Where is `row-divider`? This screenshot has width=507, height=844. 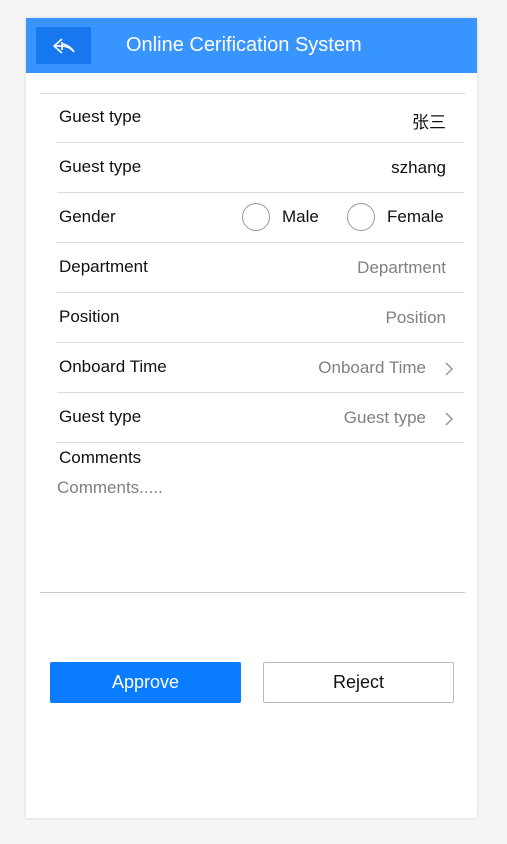
row-divider is located at coordinates (260, 442).